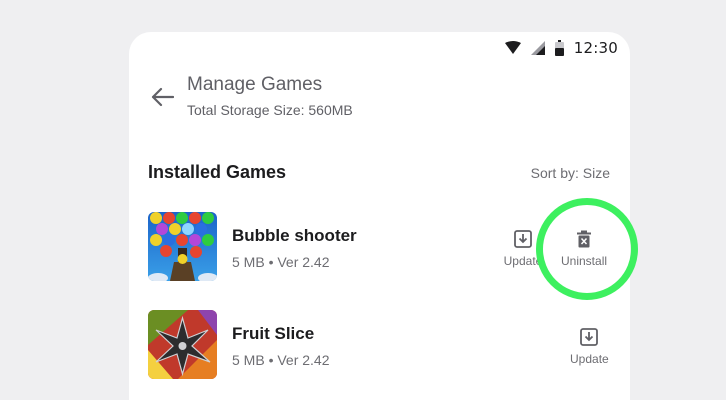 Image resolution: width=726 pixels, height=400 pixels. Describe the element at coordinates (595, 48) in the screenshot. I see `status-time: 12:30` at that location.